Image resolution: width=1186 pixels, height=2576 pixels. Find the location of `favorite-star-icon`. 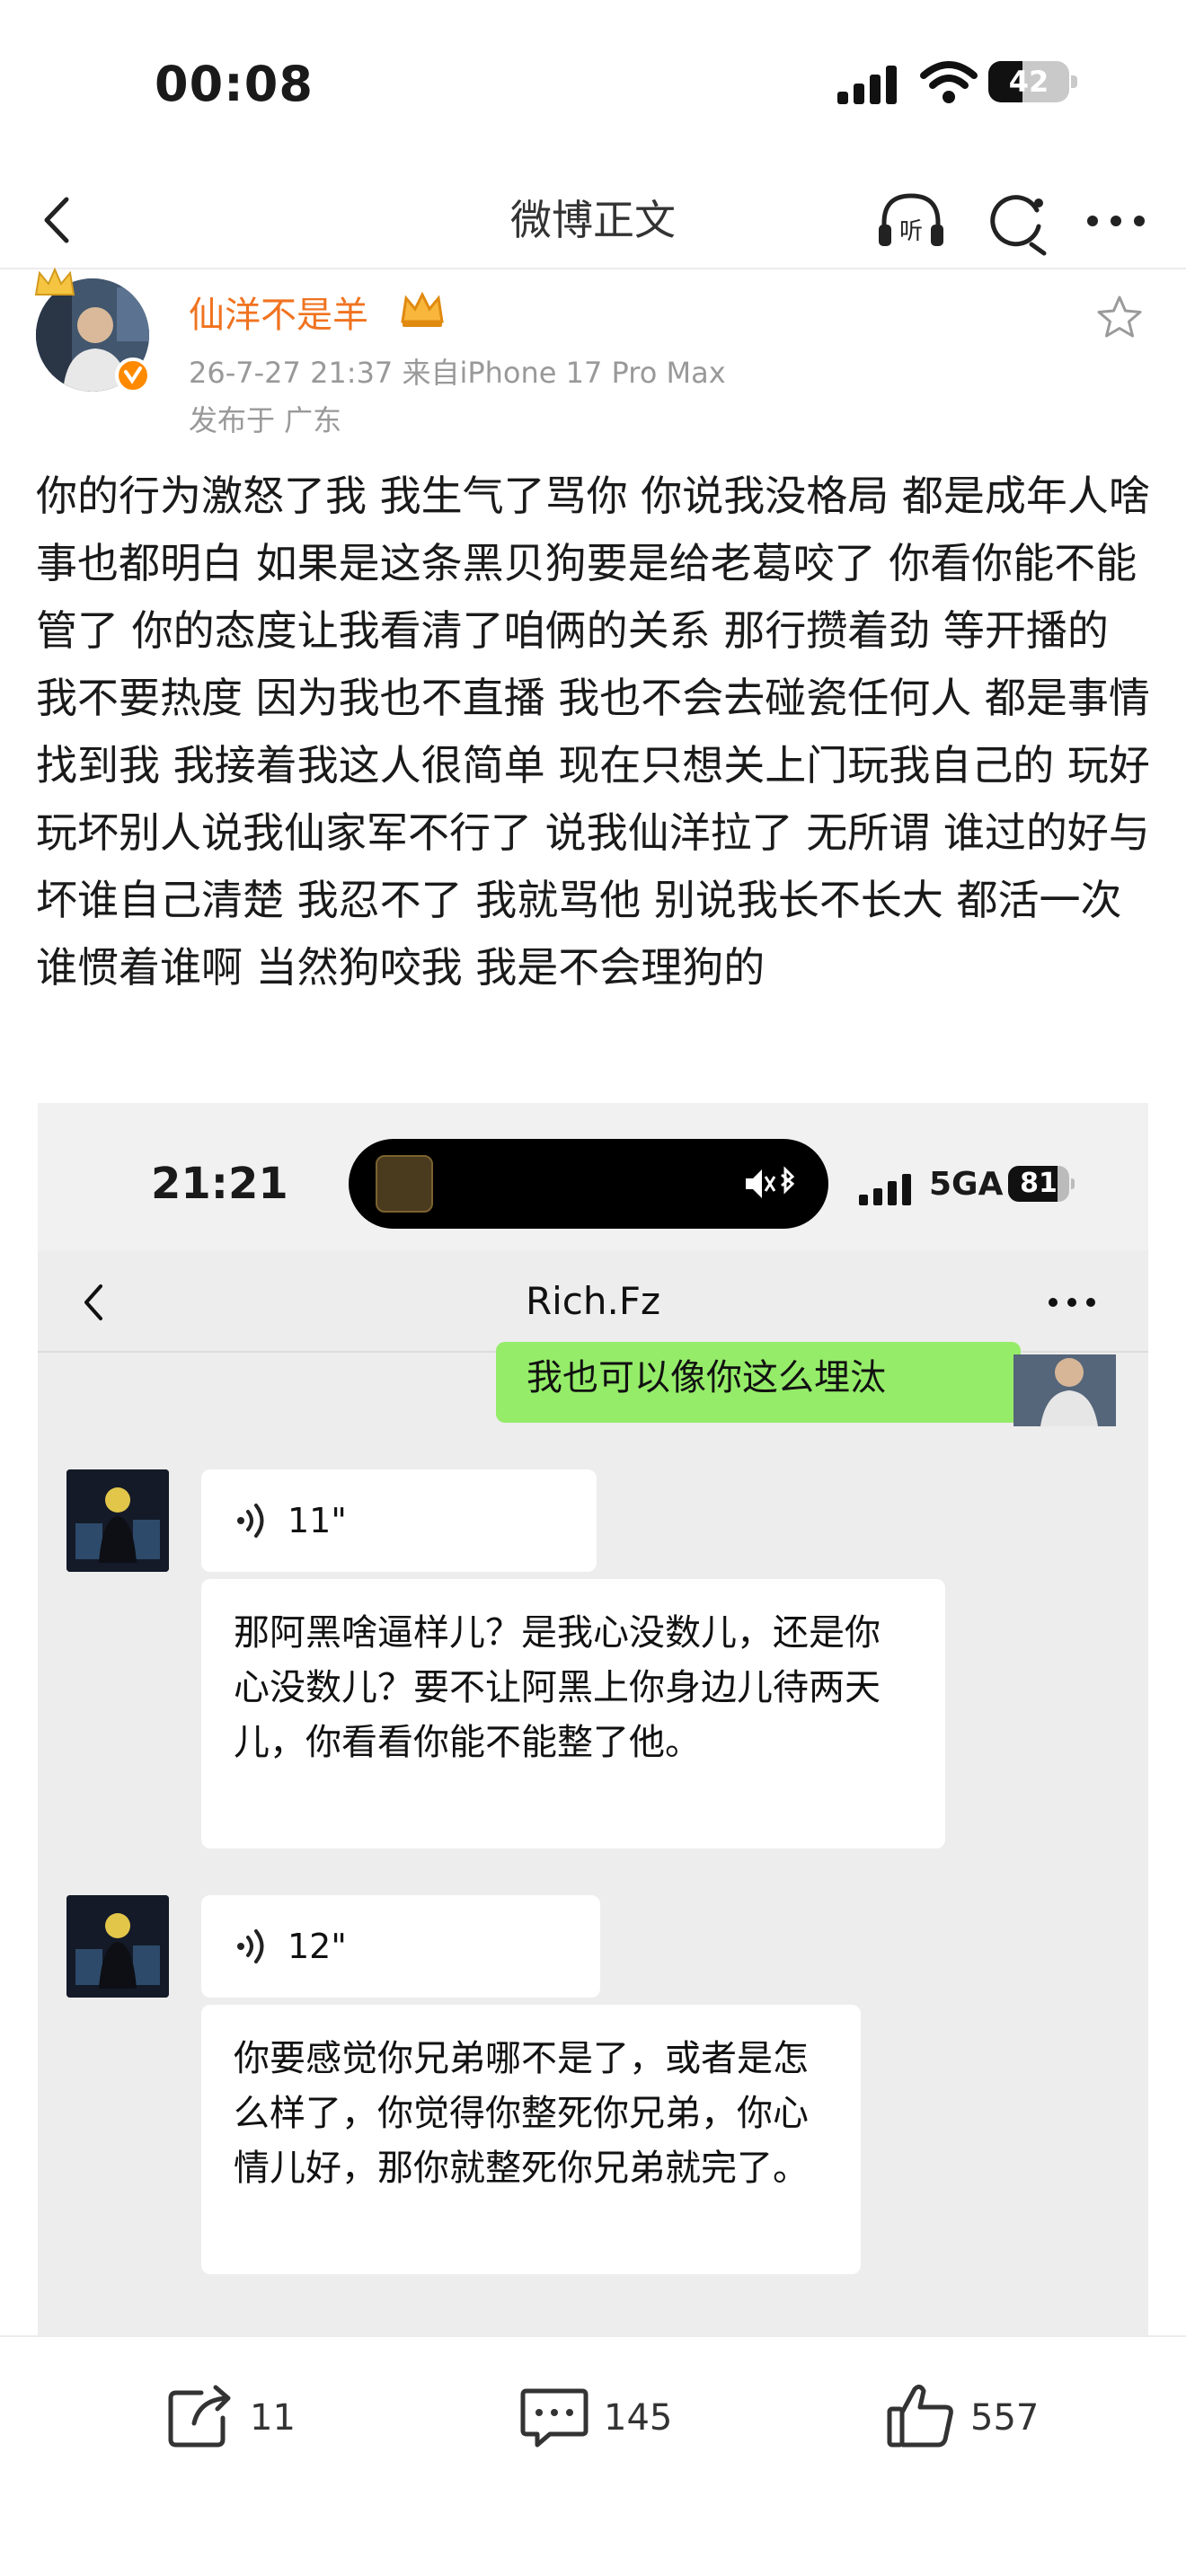

favorite-star-icon is located at coordinates (1119, 318).